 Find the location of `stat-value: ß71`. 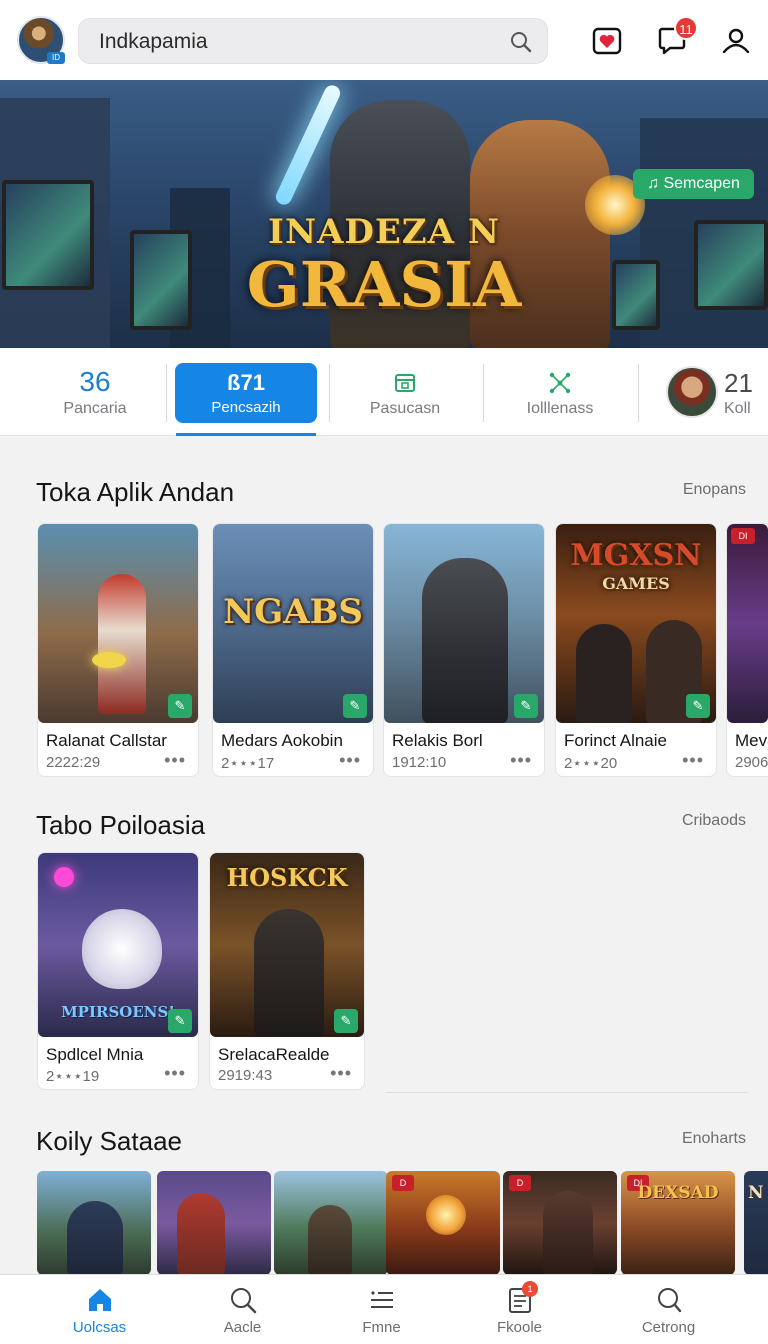

stat-value: ß71 is located at coordinates (246, 382).